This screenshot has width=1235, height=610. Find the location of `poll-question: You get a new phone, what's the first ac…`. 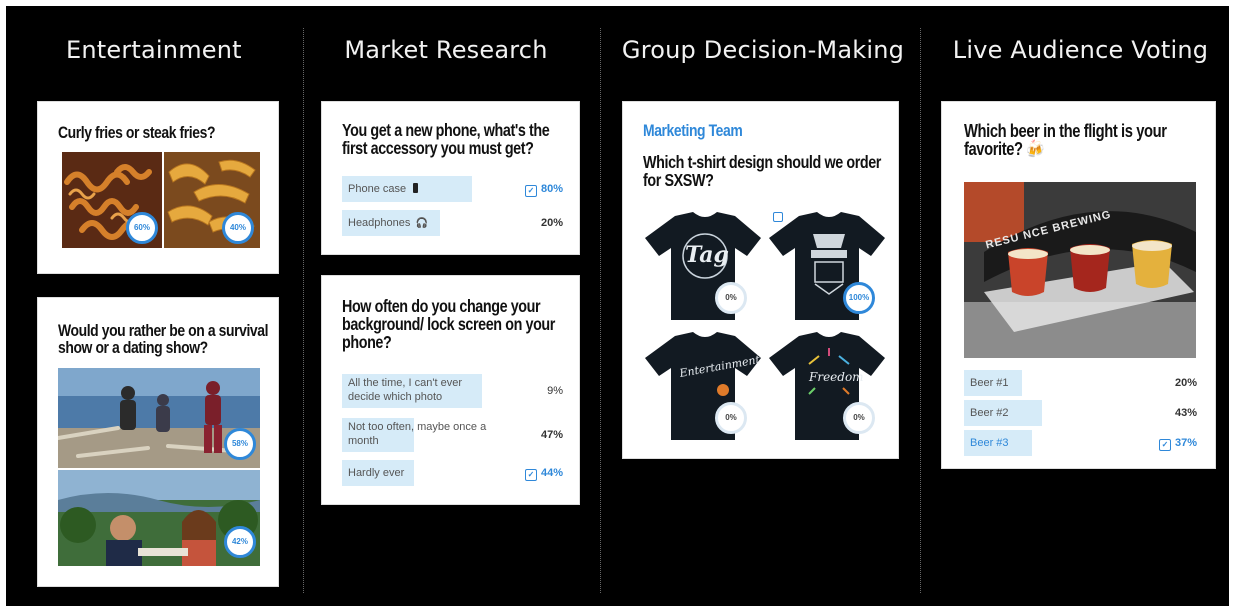

poll-question: You get a new phone, what's the first ac… is located at coordinates (446, 139).